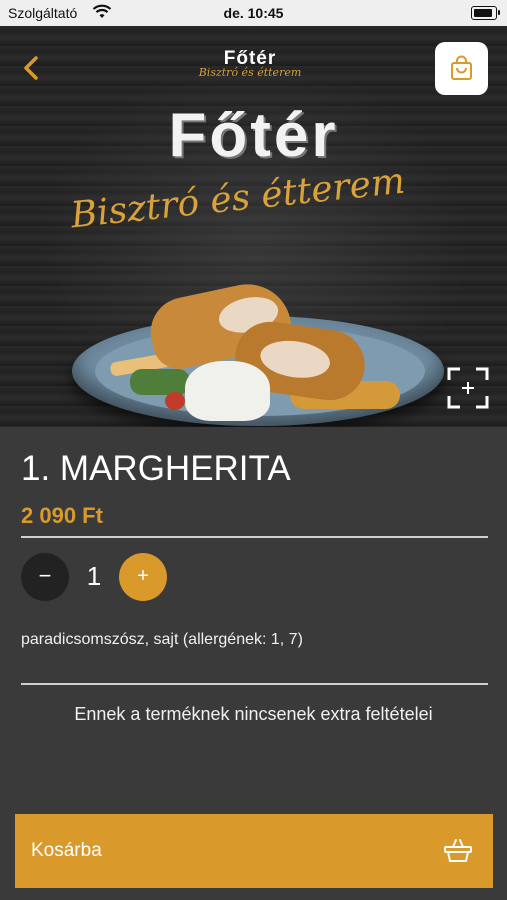  I want to click on header-logo-sub: Bisztró és étterem, so click(250, 72).